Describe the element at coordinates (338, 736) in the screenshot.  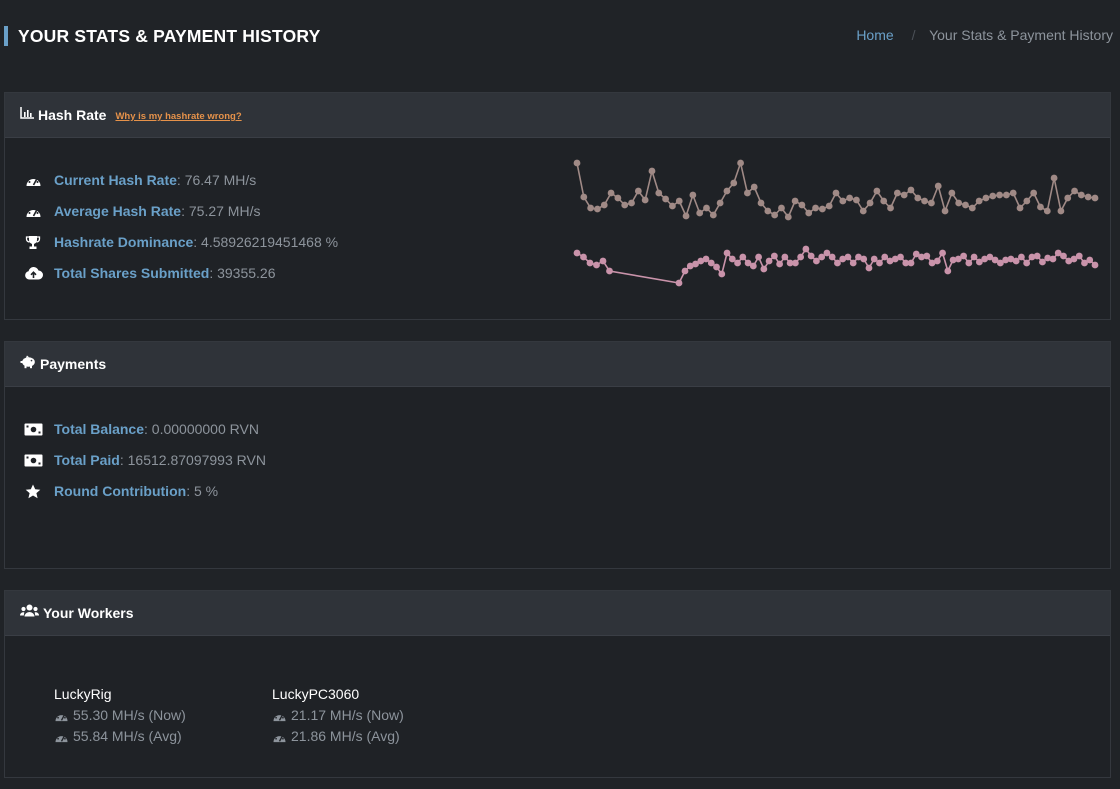
I see `worker-avg-hashrate: 21.86 MH/s (Avg)` at that location.